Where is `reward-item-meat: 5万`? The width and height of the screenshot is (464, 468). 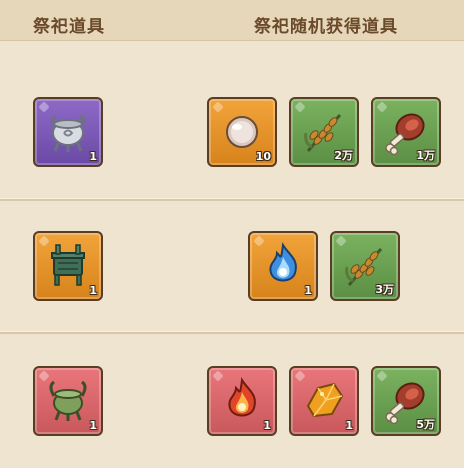 reward-item-meat: 5万 is located at coordinates (406, 401).